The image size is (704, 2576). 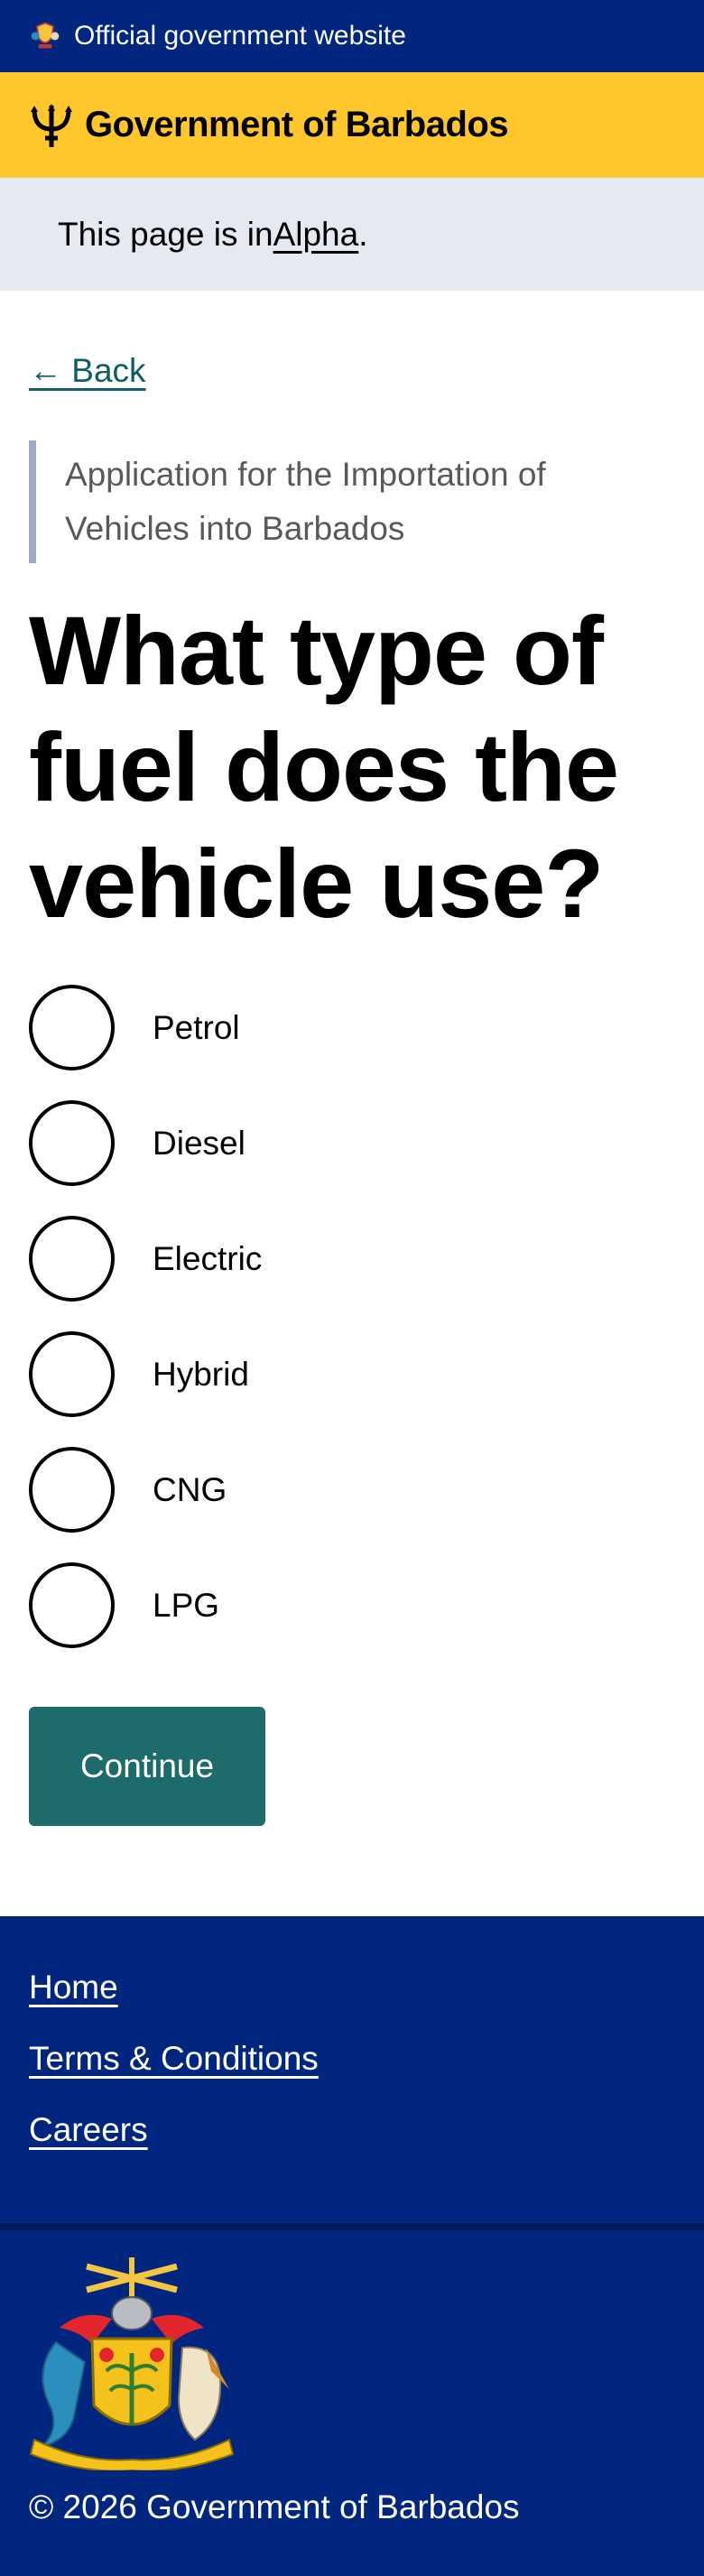 What do you see at coordinates (352, 1374) in the screenshot?
I see `radio-option-hybrid: Hybrid` at bounding box center [352, 1374].